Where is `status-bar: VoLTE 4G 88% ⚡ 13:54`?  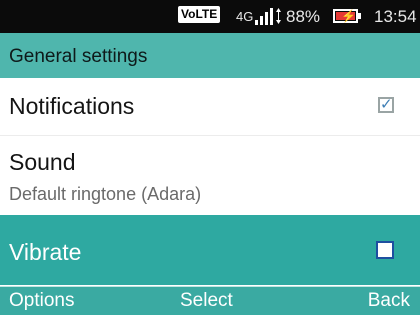 status-bar: VoLTE 4G 88% ⚡ 13:54 is located at coordinates (210, 16).